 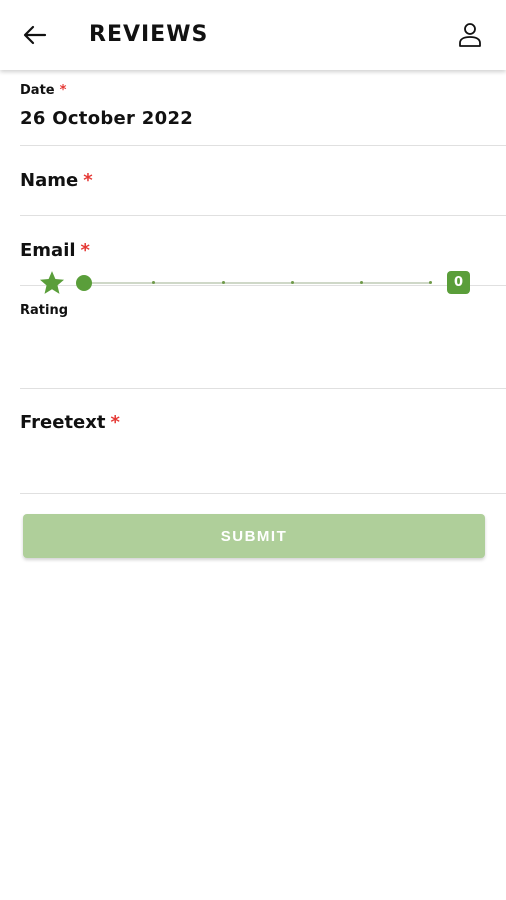 I want to click on back-button, so click(x=35, y=35).